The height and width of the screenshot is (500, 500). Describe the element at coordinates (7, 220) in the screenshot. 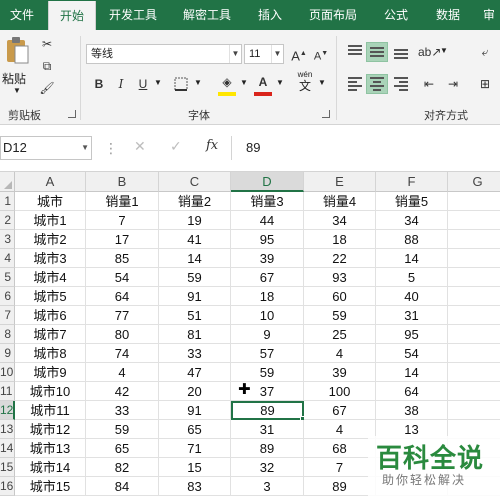

I see `row-header: 2` at that location.